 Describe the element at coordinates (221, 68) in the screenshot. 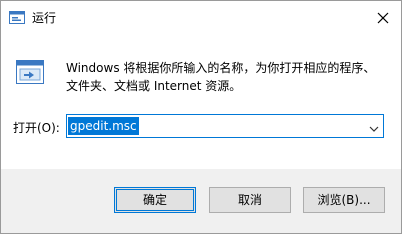

I see `description-line-1: Windows 将根据你所输入的名称，为你打开相应的程序、` at that location.